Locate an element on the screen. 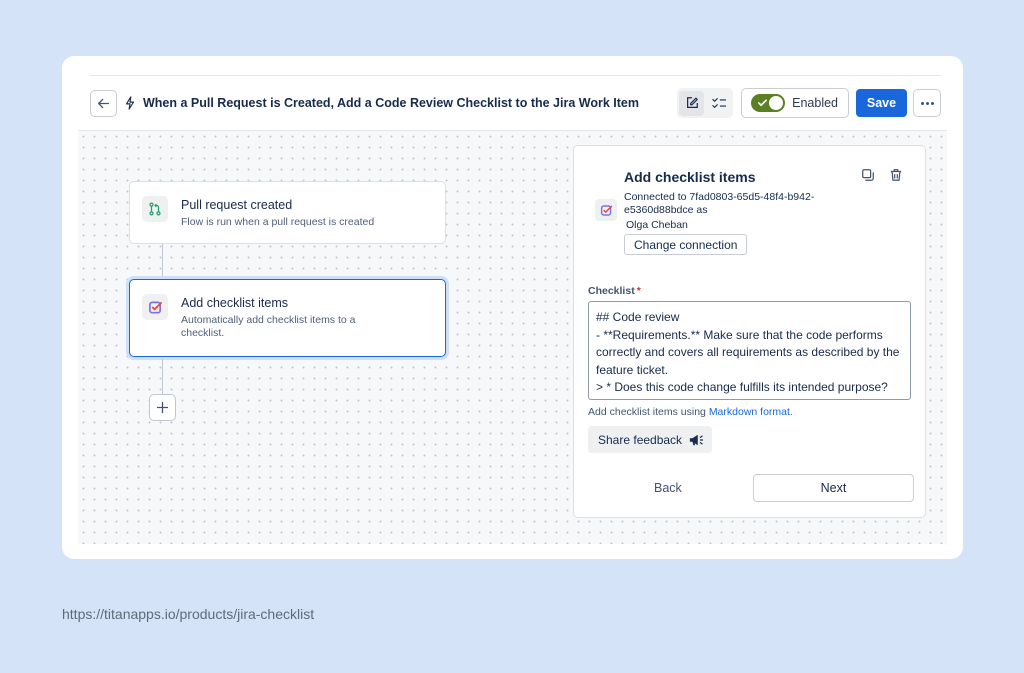 The height and width of the screenshot is (673, 1024). arrow-left-icon is located at coordinates (103, 103).